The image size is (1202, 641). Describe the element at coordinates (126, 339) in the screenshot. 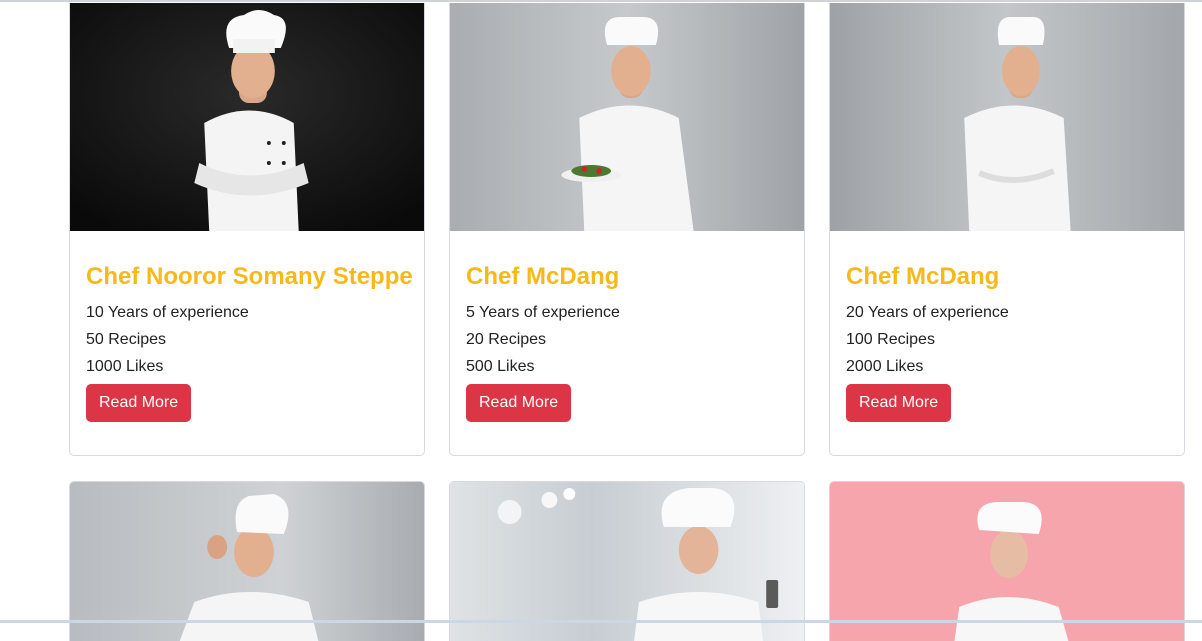

I see `recipes-text: 50 Recipes` at that location.